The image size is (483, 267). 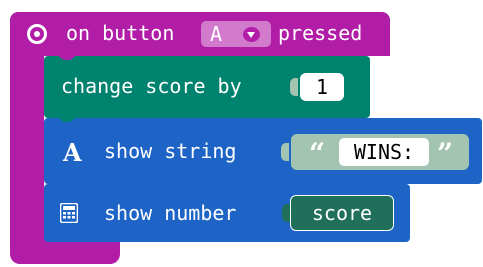 I want to click on calculator-icon, so click(x=69, y=213).